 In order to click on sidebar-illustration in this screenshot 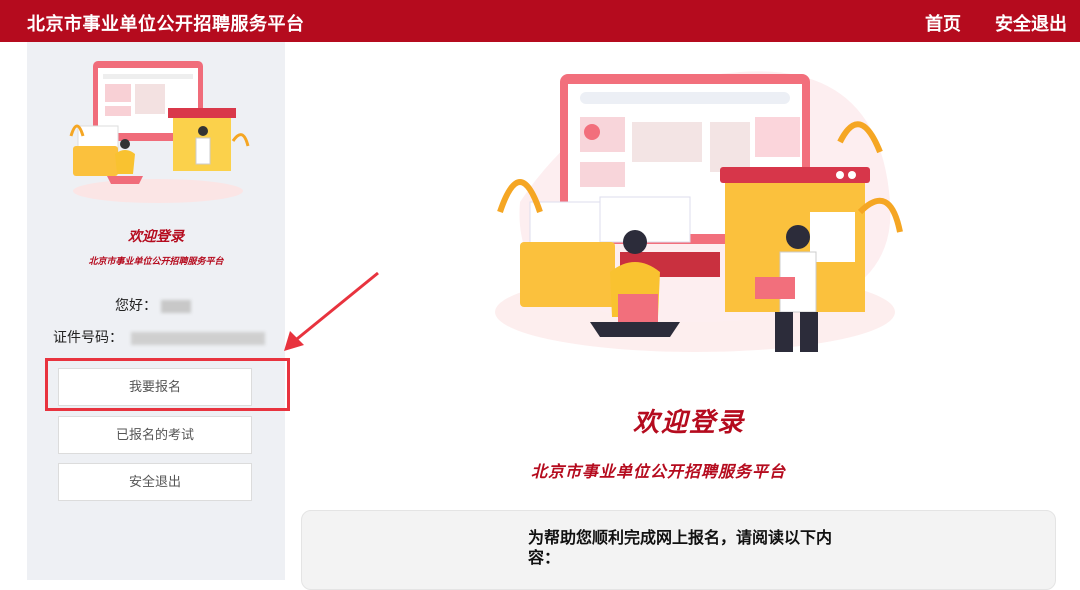, I will do `click(159, 132)`.